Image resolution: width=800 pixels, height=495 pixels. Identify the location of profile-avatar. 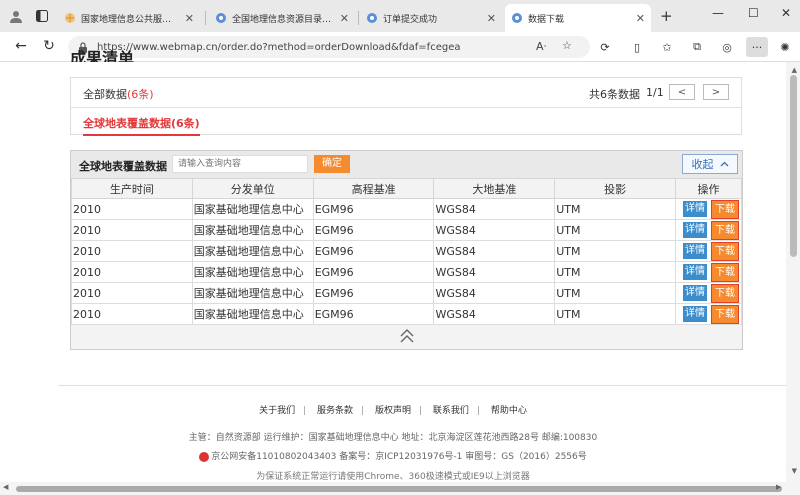
(16, 16).